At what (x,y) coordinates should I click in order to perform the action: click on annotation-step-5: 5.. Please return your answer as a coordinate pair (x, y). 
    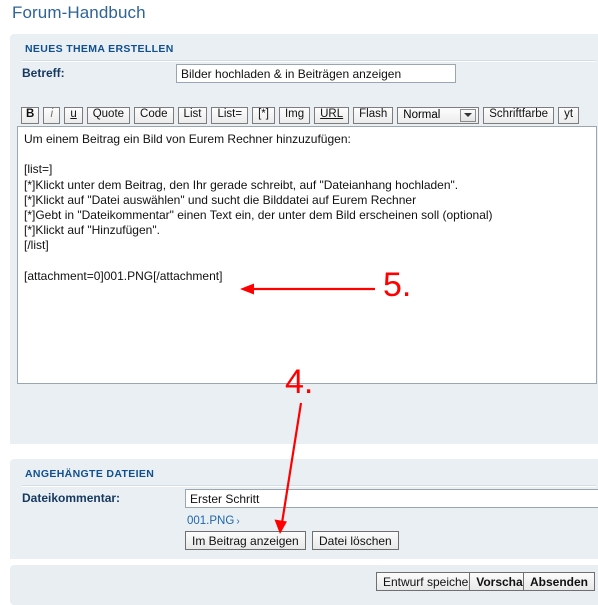
    Looking at the image, I should click on (397, 285).